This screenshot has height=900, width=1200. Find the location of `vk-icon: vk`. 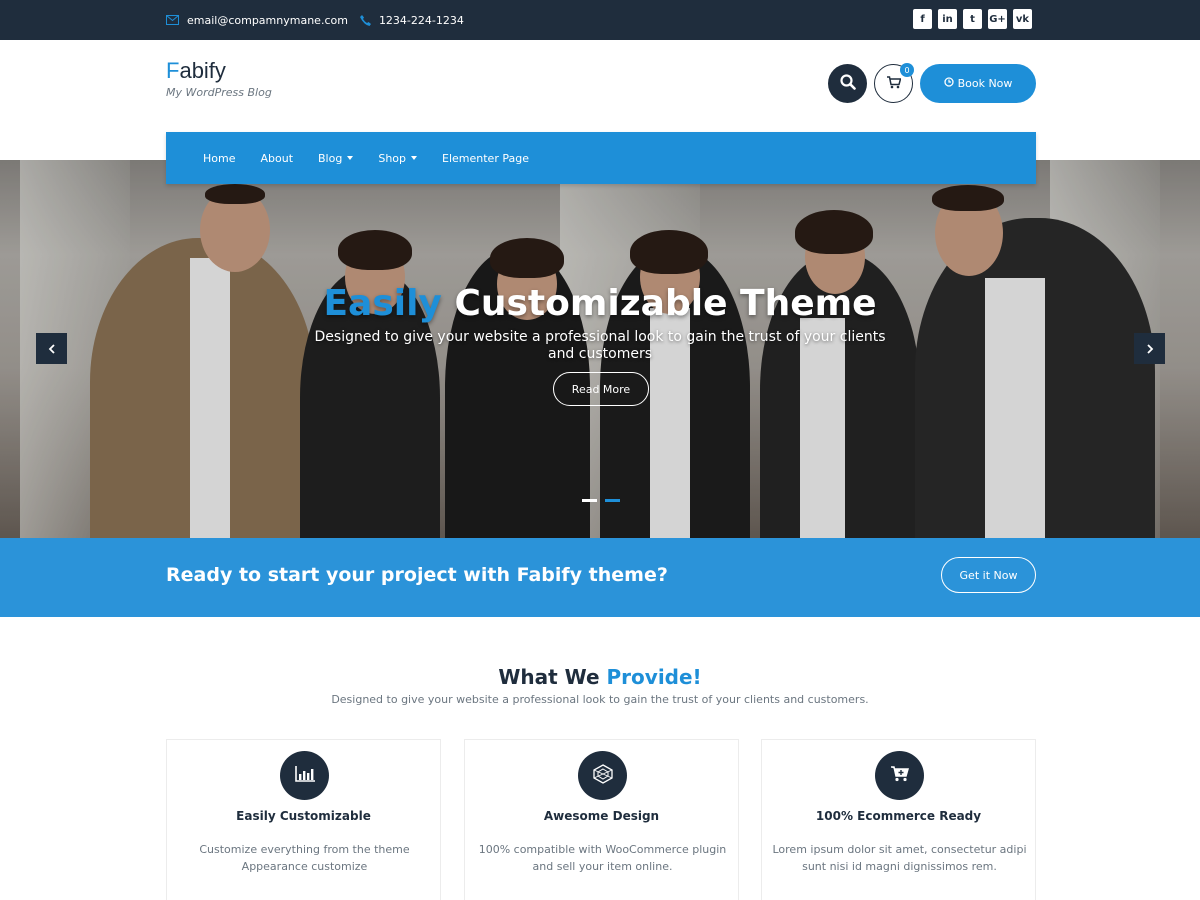

vk-icon: vk is located at coordinates (1022, 19).